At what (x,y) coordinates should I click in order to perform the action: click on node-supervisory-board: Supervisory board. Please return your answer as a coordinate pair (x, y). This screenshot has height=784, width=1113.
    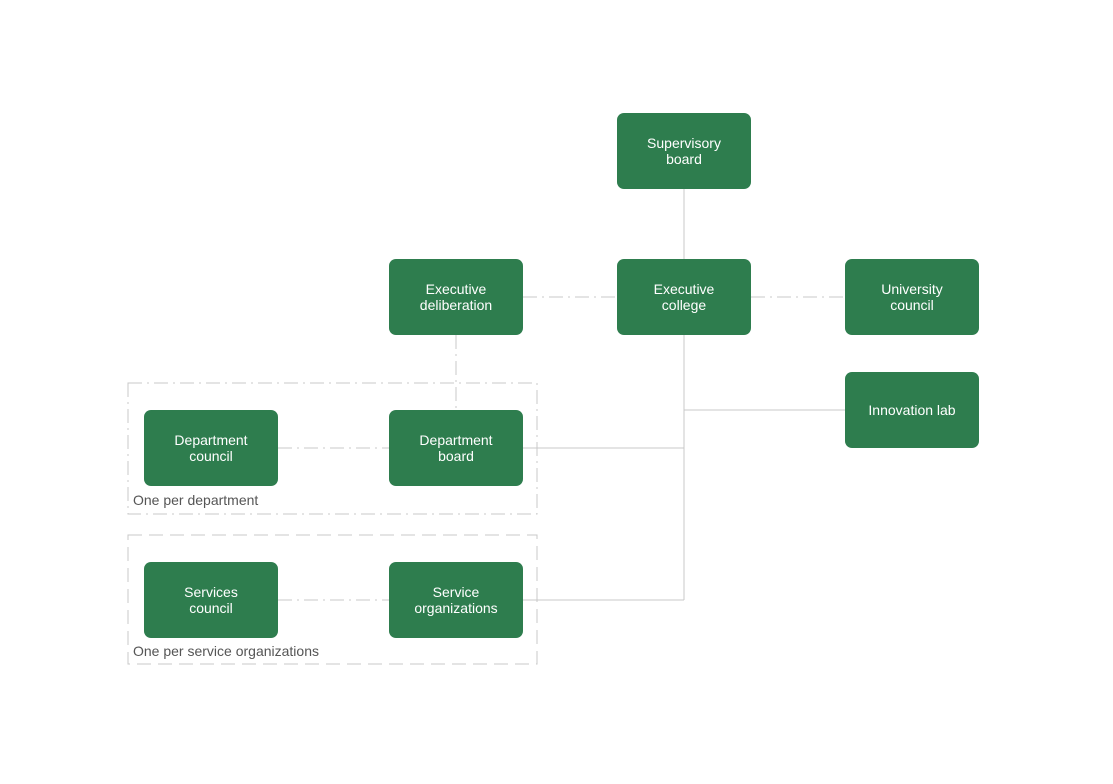
    Looking at the image, I should click on (684, 151).